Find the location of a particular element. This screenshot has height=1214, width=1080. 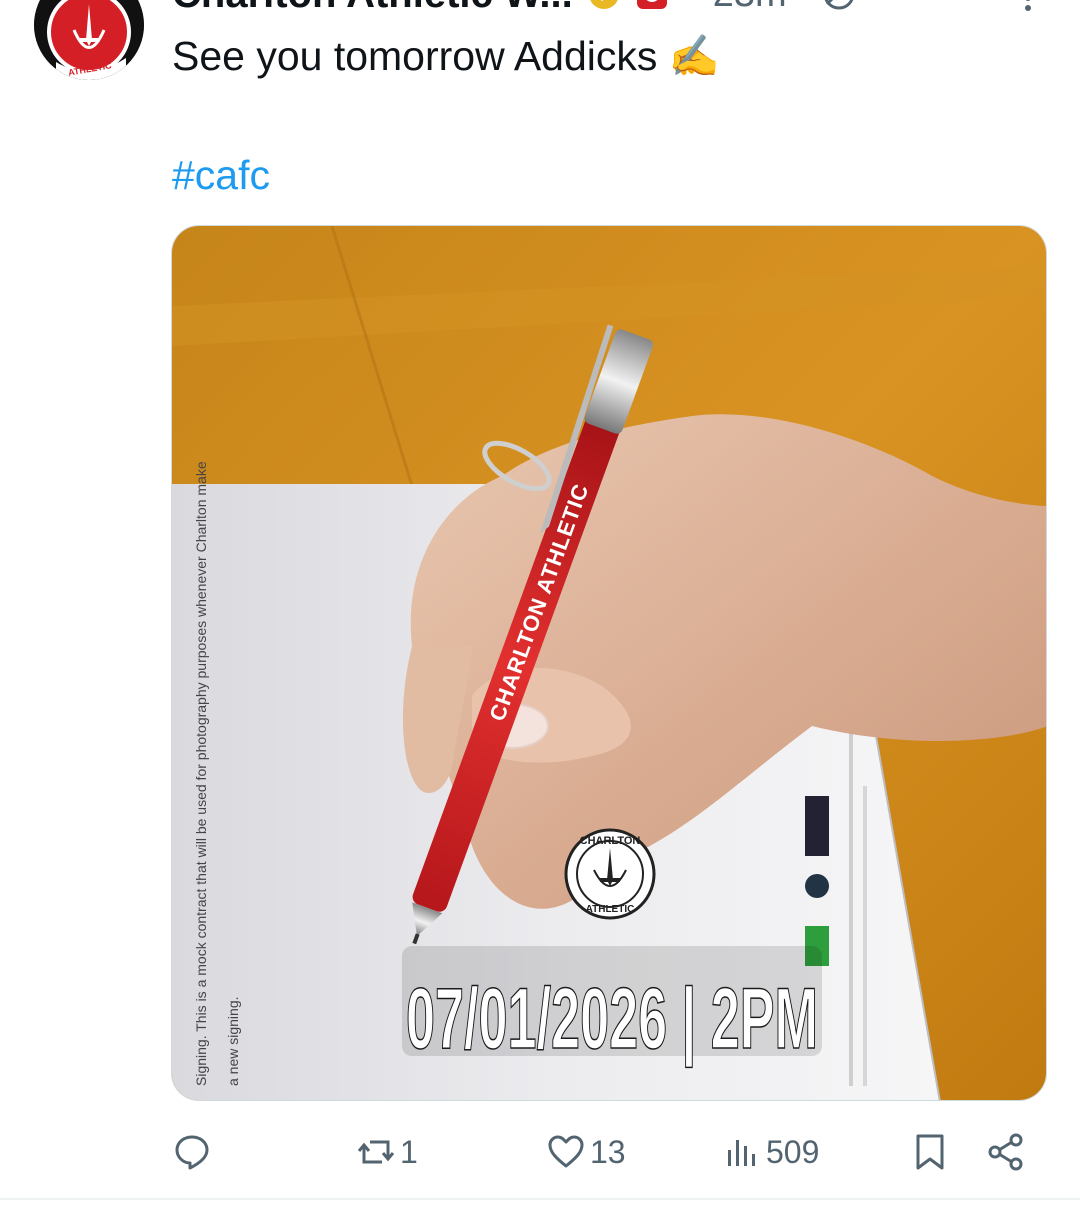

crest-overlay: CHARLTON ATHLETIC is located at coordinates (610, 874).